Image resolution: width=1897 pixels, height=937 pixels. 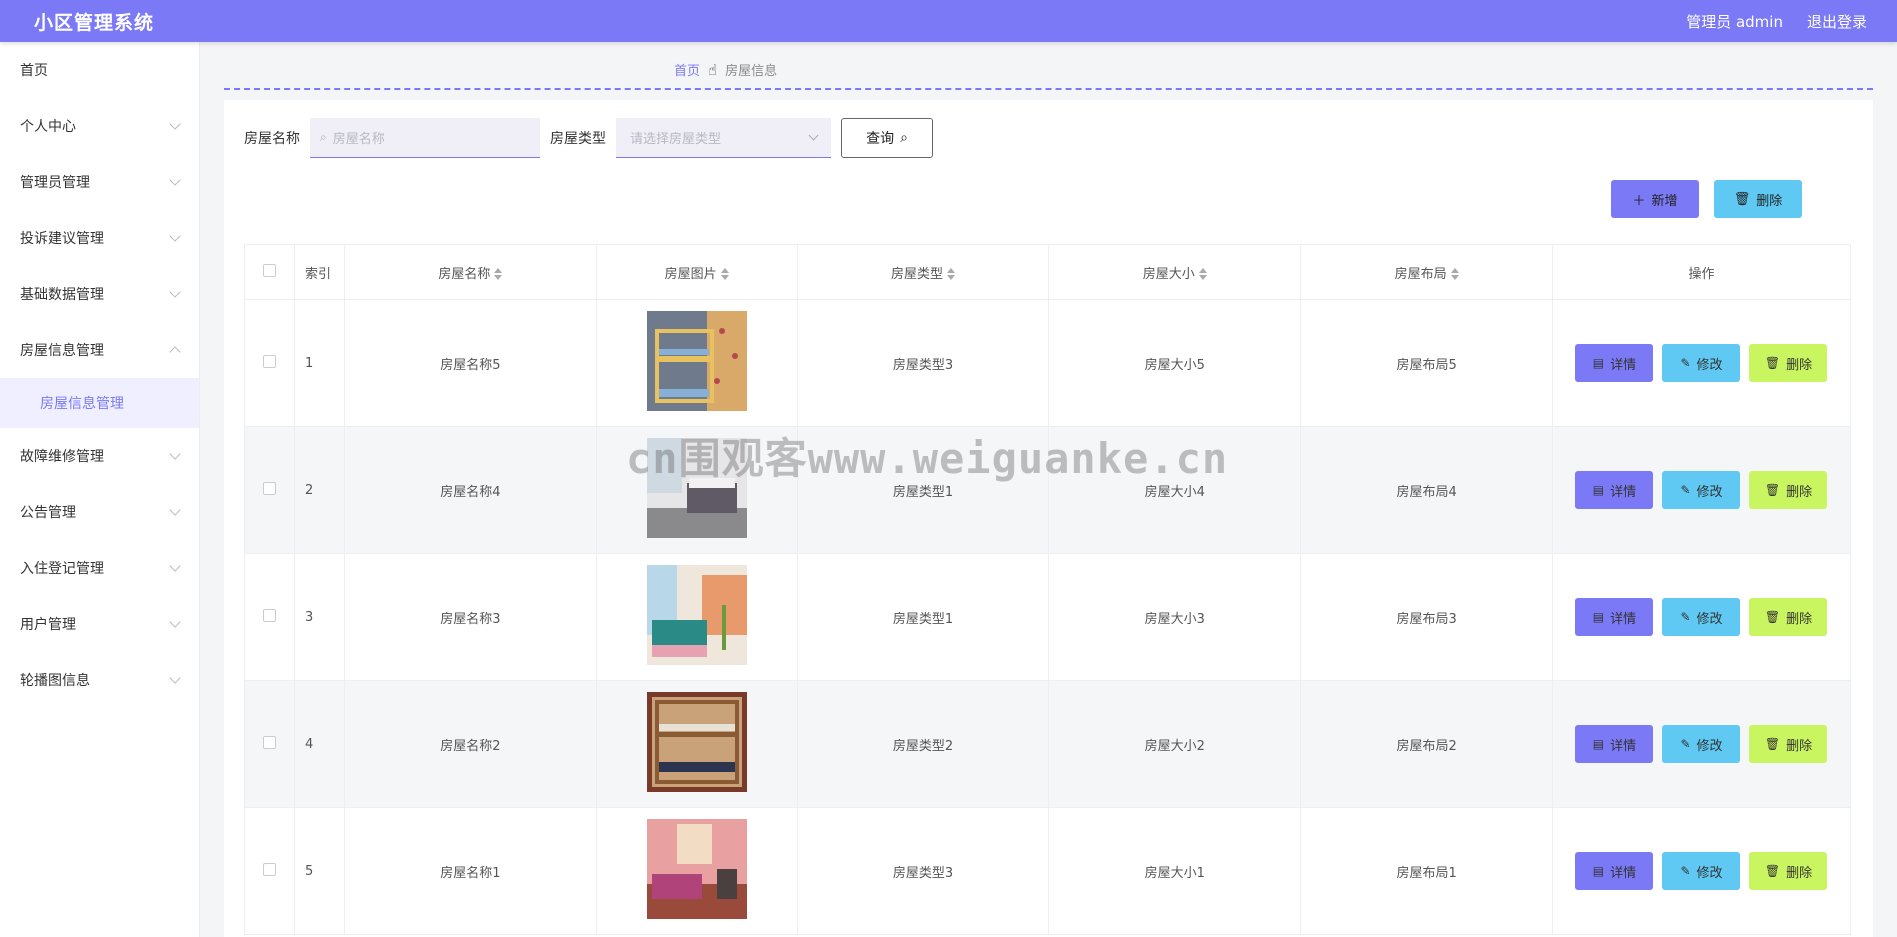 What do you see at coordinates (319, 744) in the screenshot?
I see `row-index: 4` at bounding box center [319, 744].